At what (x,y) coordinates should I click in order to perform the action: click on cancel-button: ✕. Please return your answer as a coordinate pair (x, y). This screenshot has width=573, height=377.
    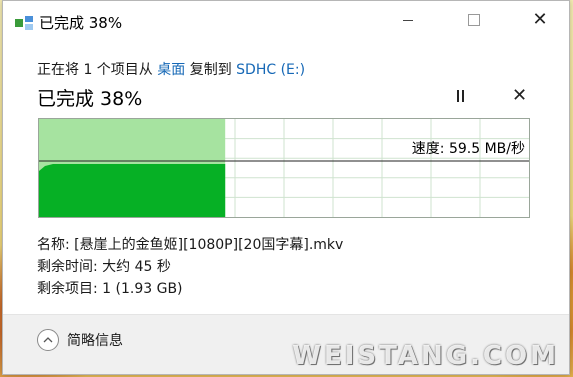
    Looking at the image, I should click on (519, 95).